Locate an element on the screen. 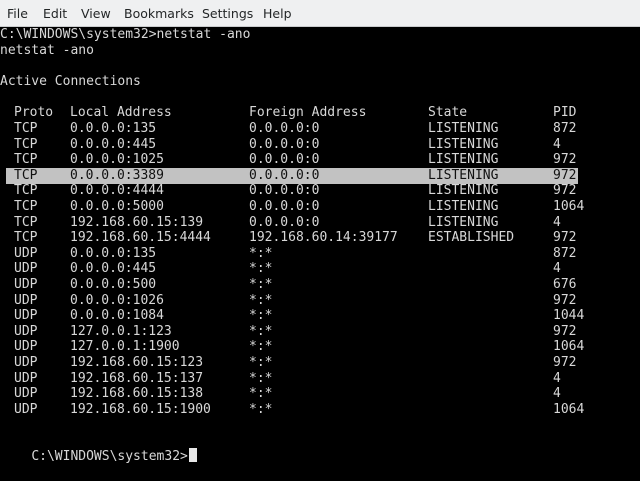  menu-bookmarks: Bookmarks is located at coordinates (159, 13).